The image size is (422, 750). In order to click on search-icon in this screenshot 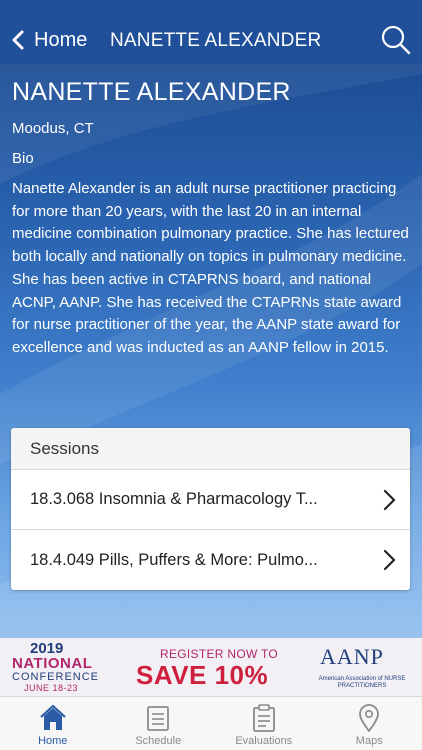, I will do `click(396, 40)`.